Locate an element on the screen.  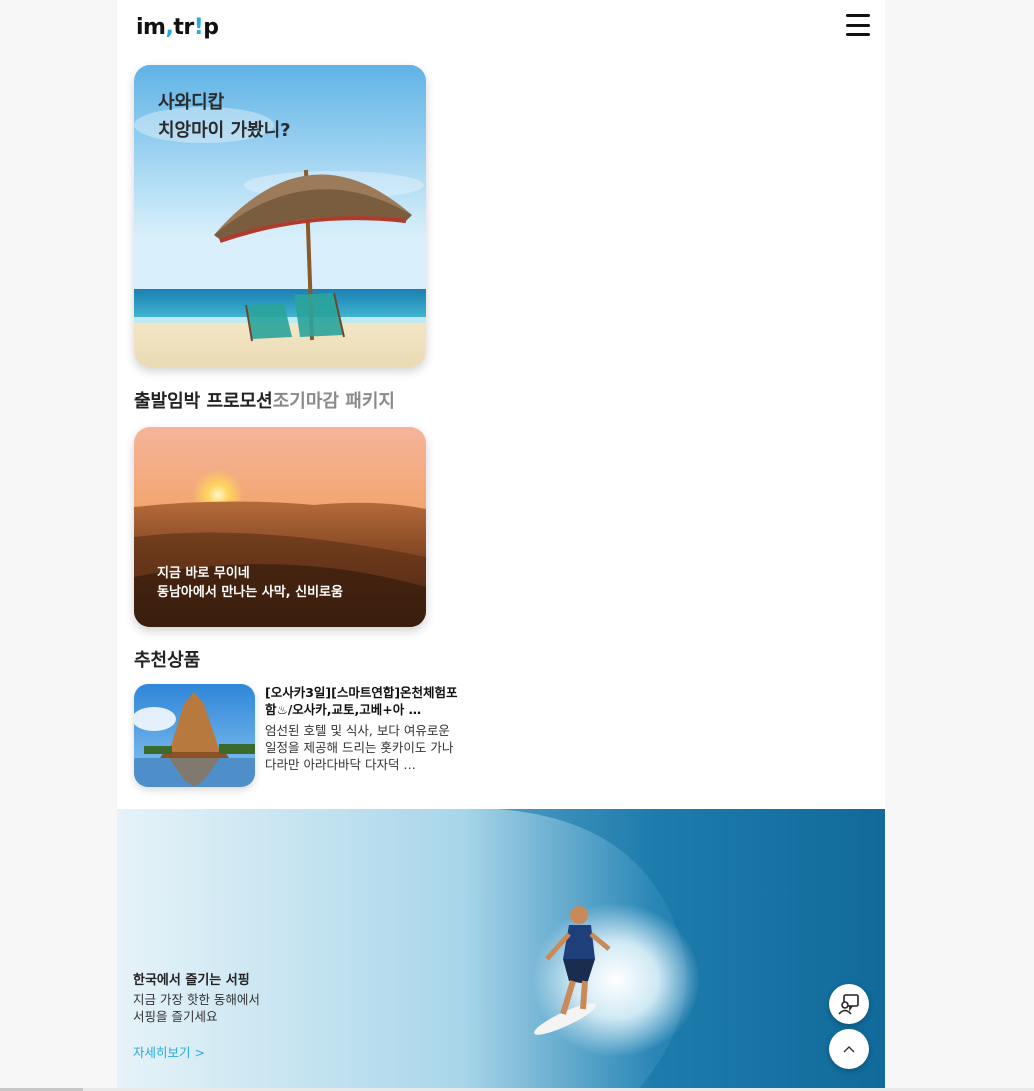
logo-text-p: p is located at coordinates (211, 27).